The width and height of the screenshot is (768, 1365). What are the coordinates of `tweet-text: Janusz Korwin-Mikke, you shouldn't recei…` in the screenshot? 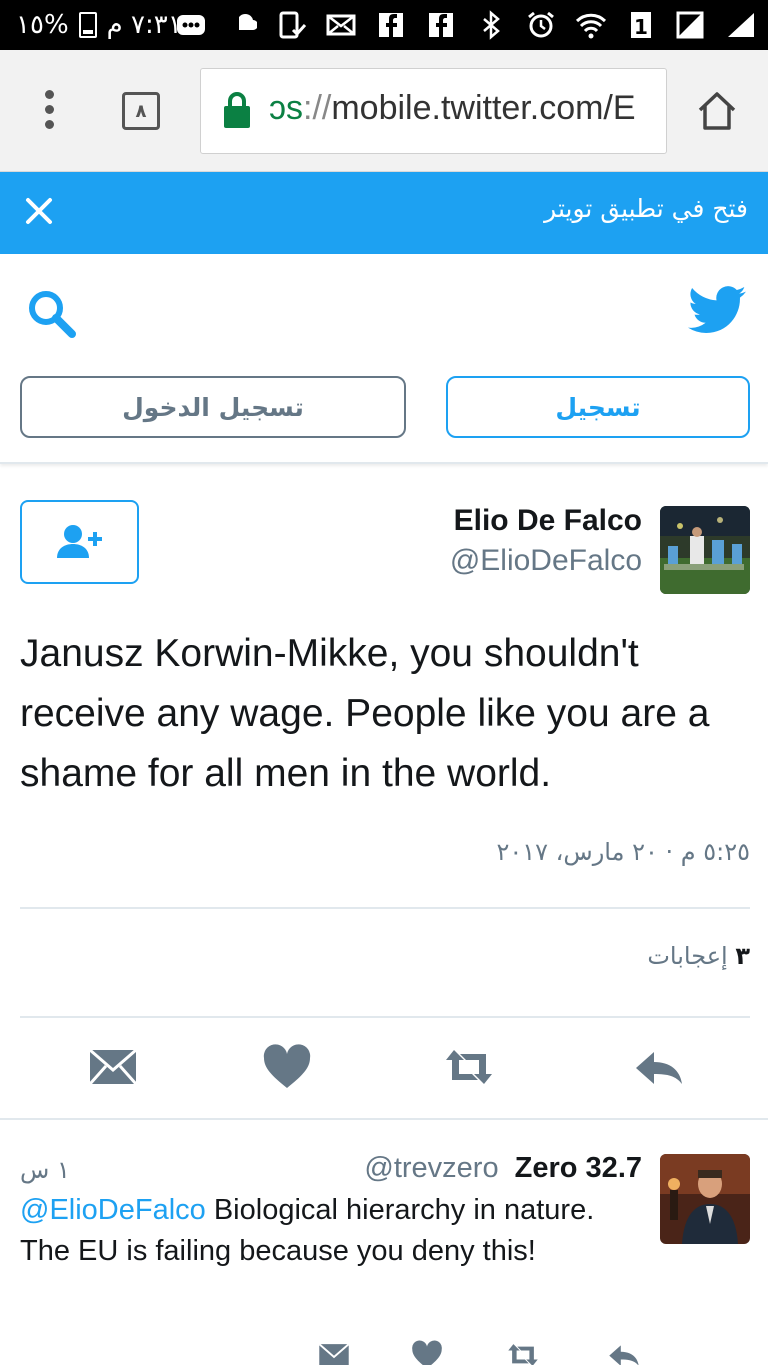 It's located at (365, 713).